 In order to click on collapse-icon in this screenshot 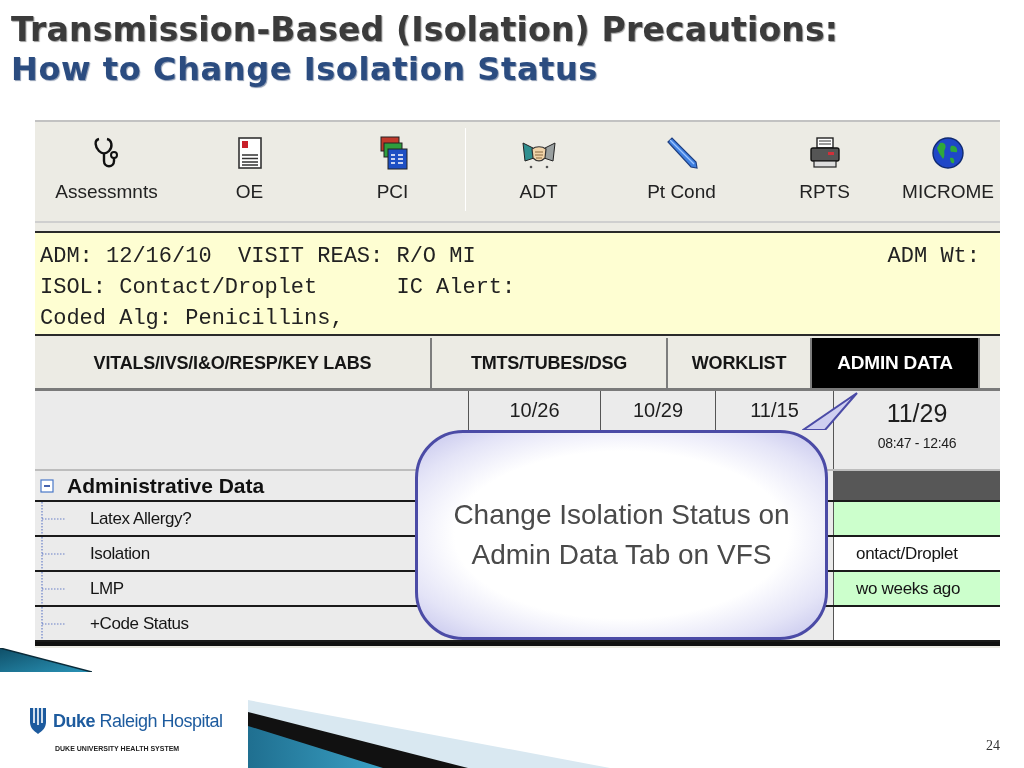, I will do `click(47, 485)`.